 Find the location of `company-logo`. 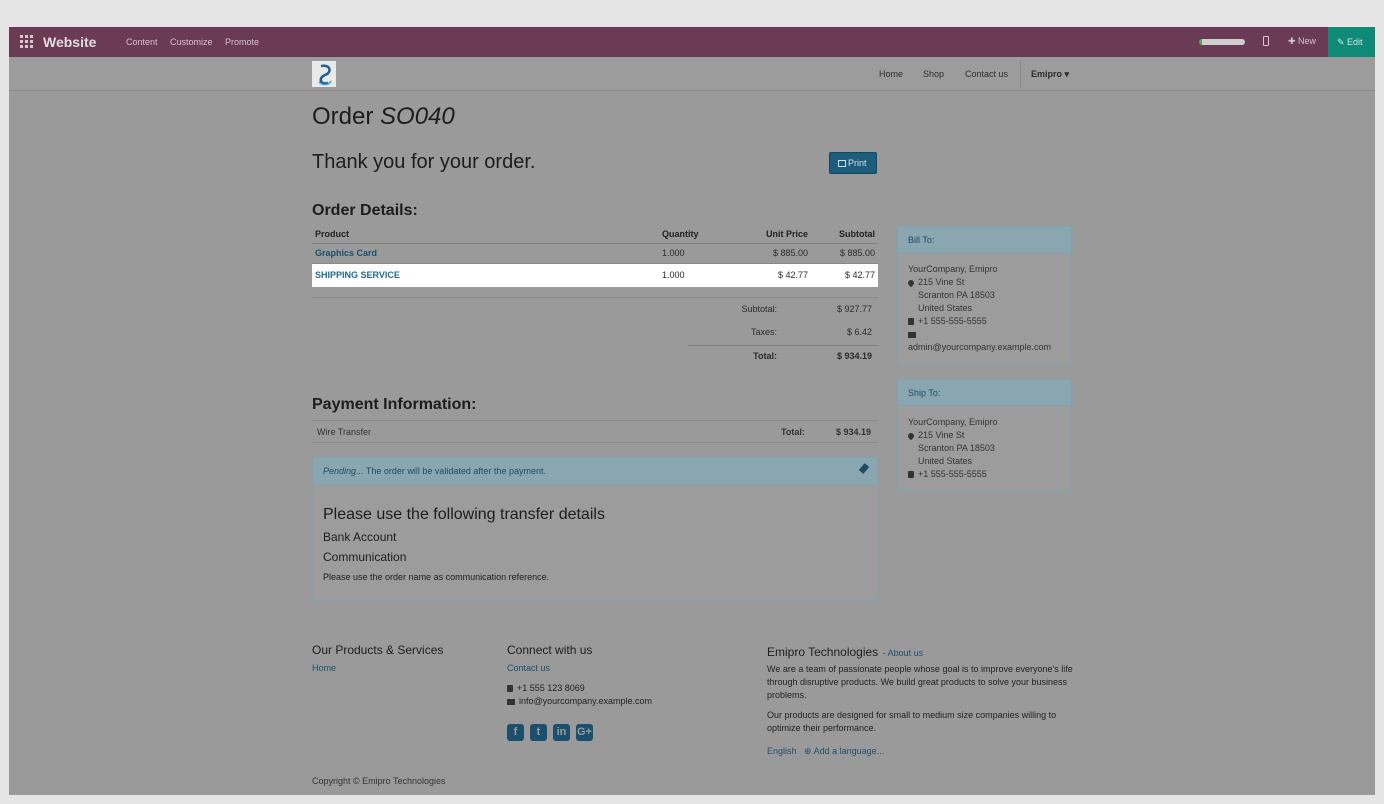

company-logo is located at coordinates (324, 74).